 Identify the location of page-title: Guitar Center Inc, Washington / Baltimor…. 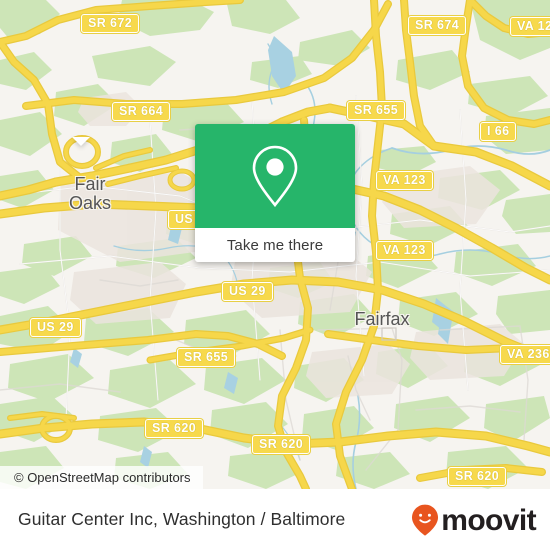
(181, 519).